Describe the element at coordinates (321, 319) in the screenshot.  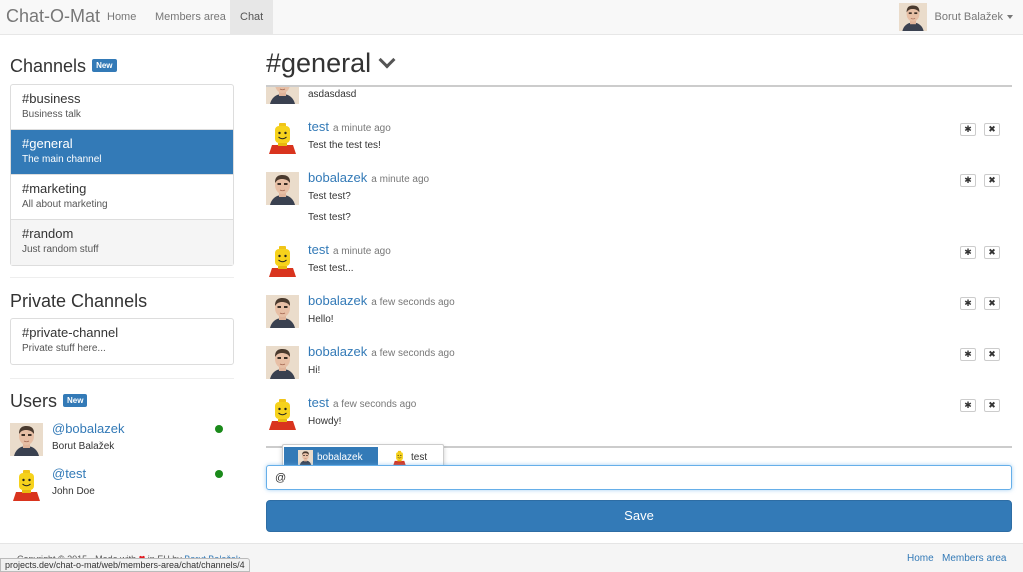
I see `message-text: Hello!` at that location.